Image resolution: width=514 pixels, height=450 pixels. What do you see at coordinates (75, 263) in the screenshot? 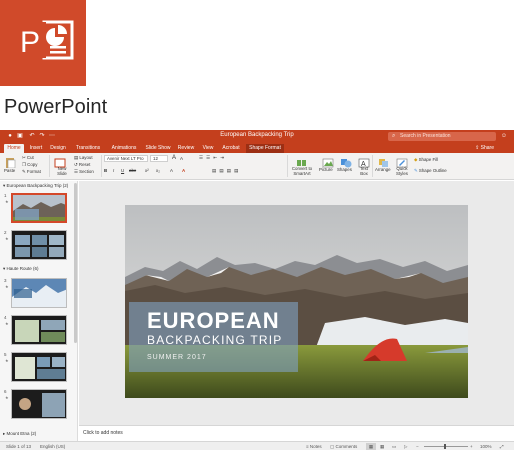
I see `thumbnail-scrollbar` at bounding box center [75, 263].